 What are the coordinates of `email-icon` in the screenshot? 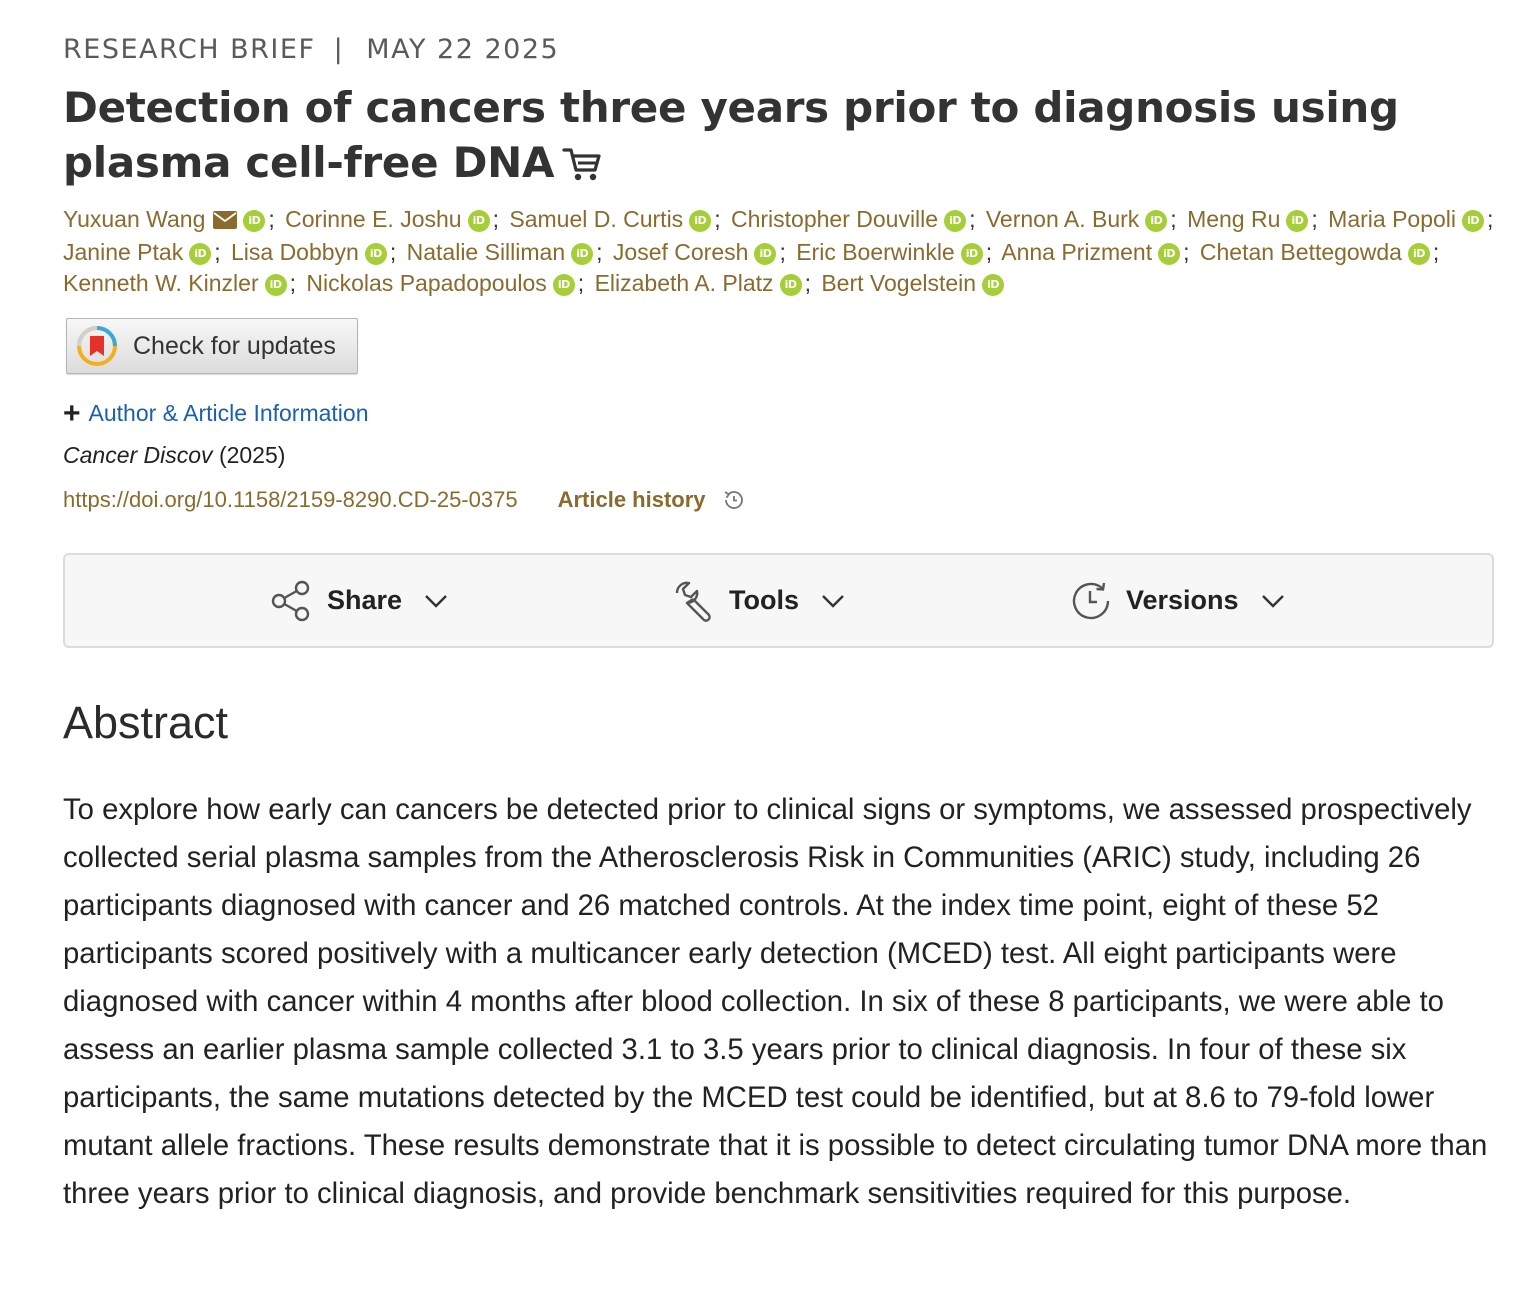 It's located at (225, 221).